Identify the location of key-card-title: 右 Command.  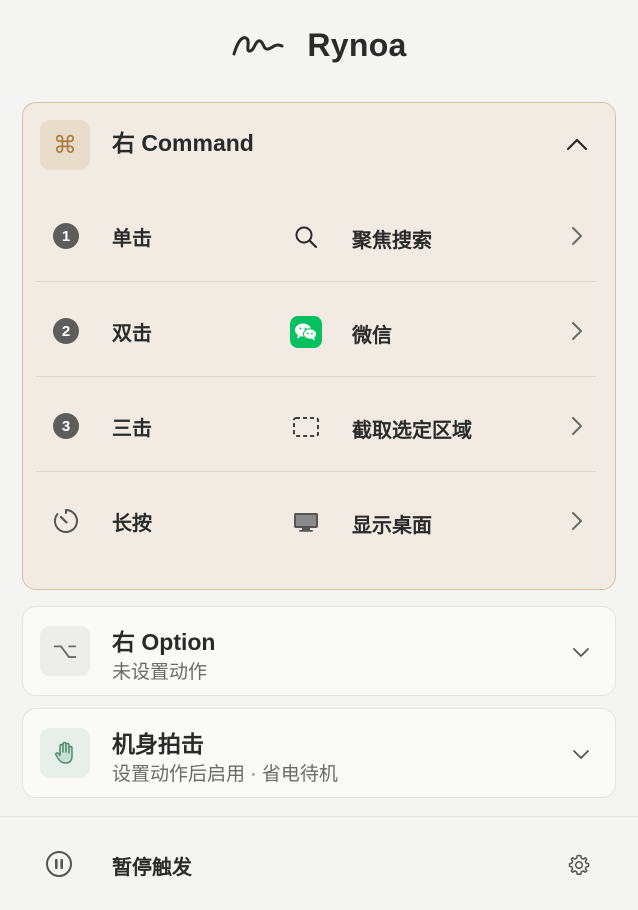
(183, 143).